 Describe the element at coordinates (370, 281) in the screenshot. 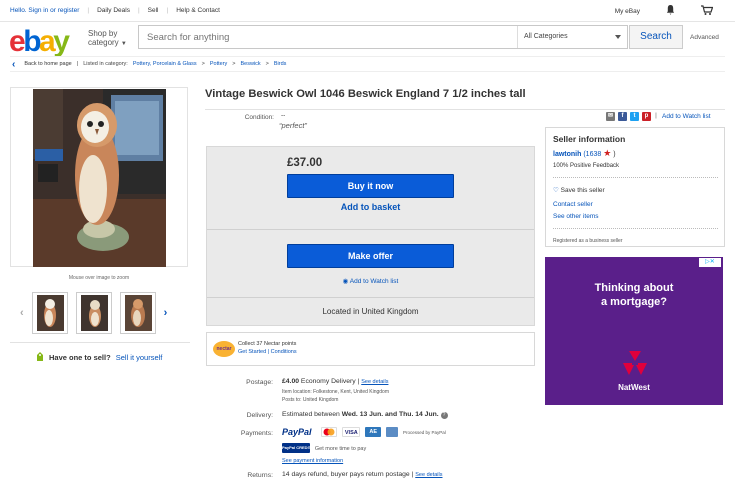

I see `add-to-watch-list-button: ◉ Add to Watch list` at that location.